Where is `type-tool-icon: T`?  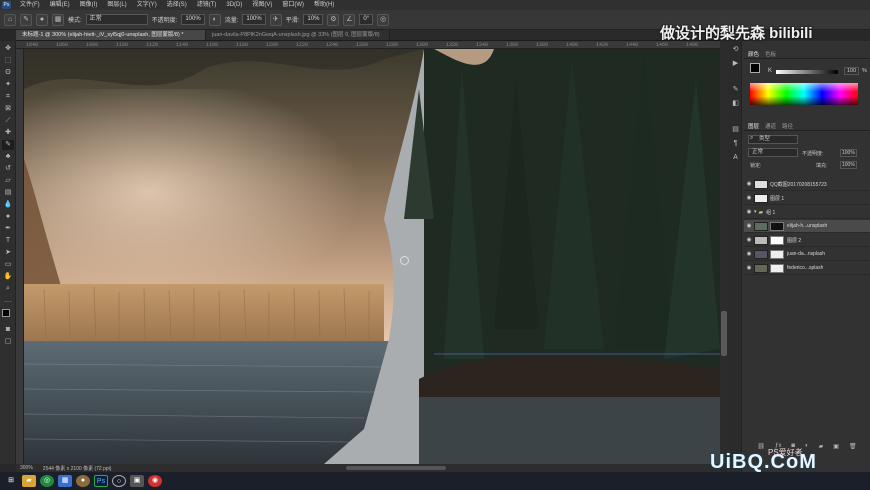 type-tool-icon: T is located at coordinates (8, 241).